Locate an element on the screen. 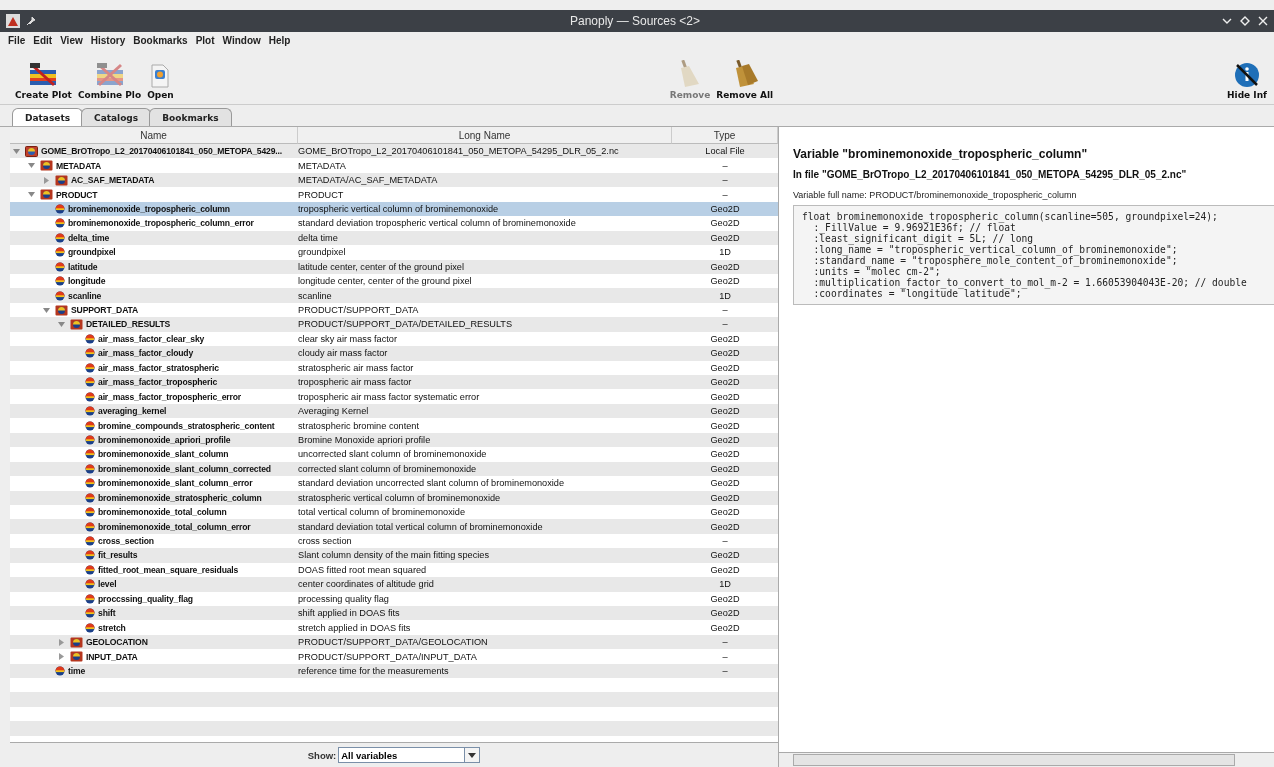 The height and width of the screenshot is (767, 1274). pin-icon is located at coordinates (31, 21).